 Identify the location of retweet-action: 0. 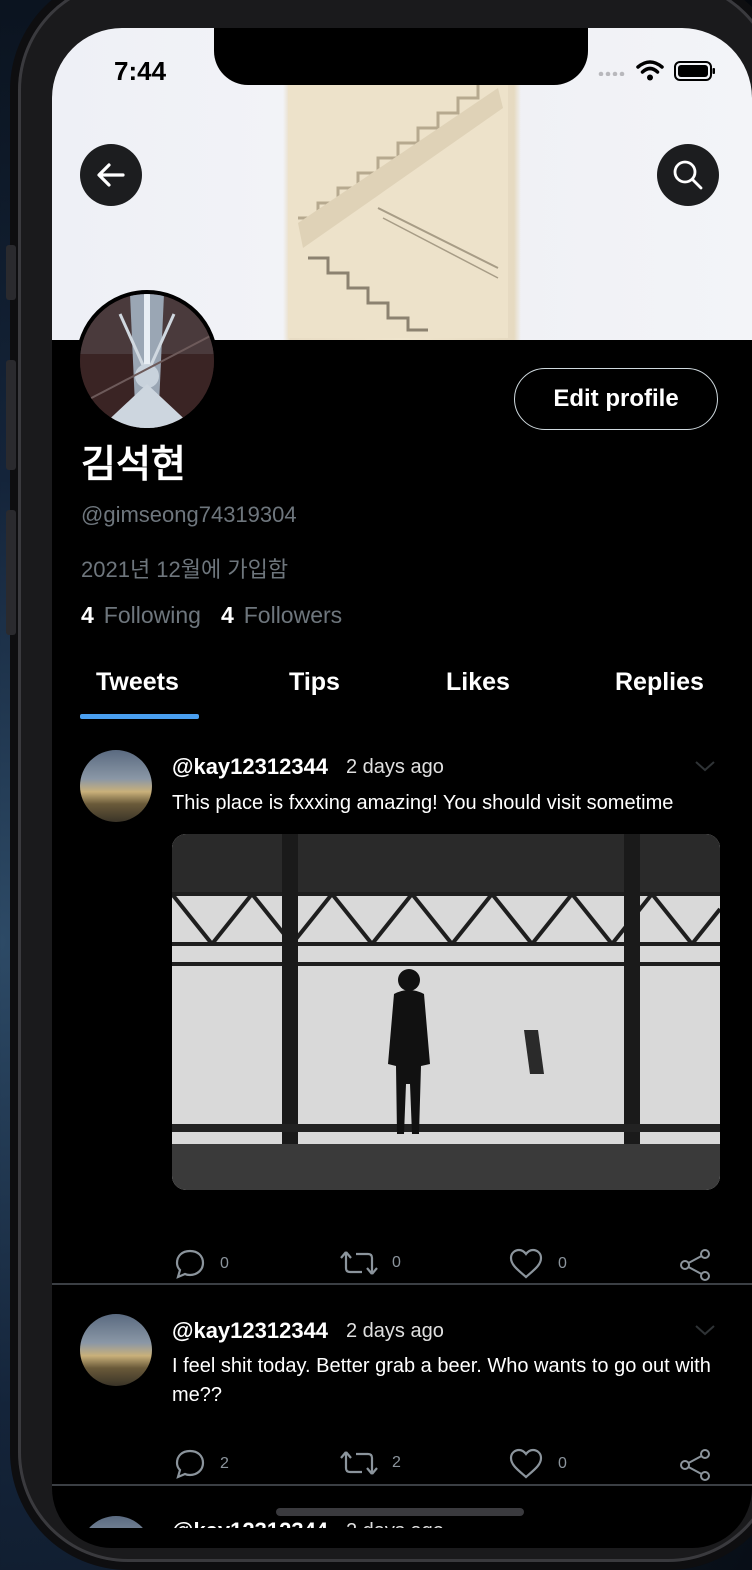
(370, 1263).